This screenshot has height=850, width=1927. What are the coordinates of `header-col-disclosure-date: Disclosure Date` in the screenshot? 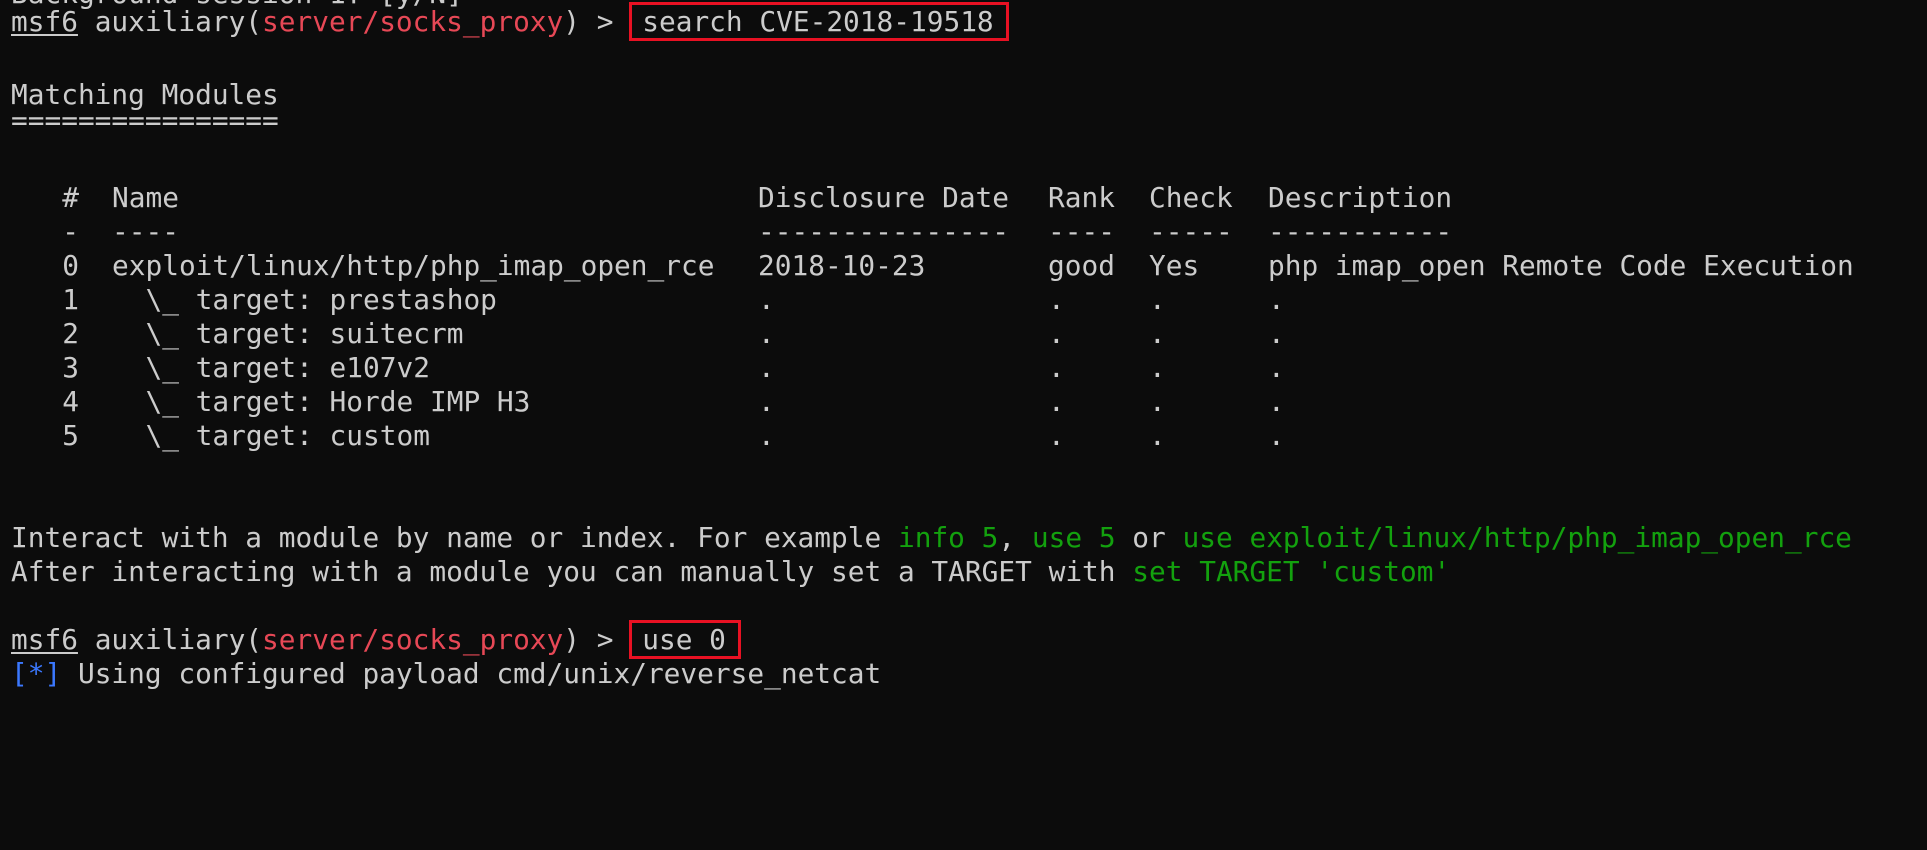 It's located at (884, 197).